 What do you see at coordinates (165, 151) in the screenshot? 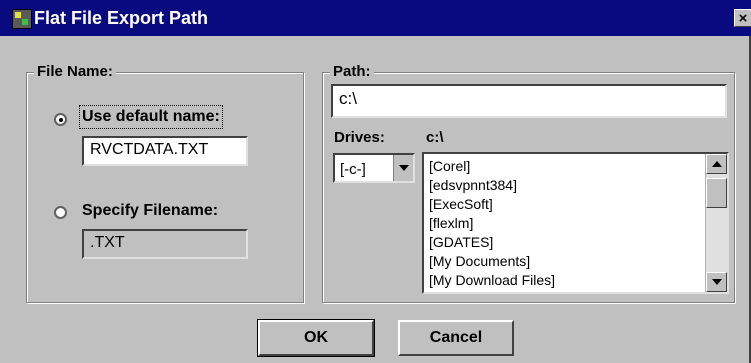
I see `default-name-field: RVCTDATA.TXT` at bounding box center [165, 151].